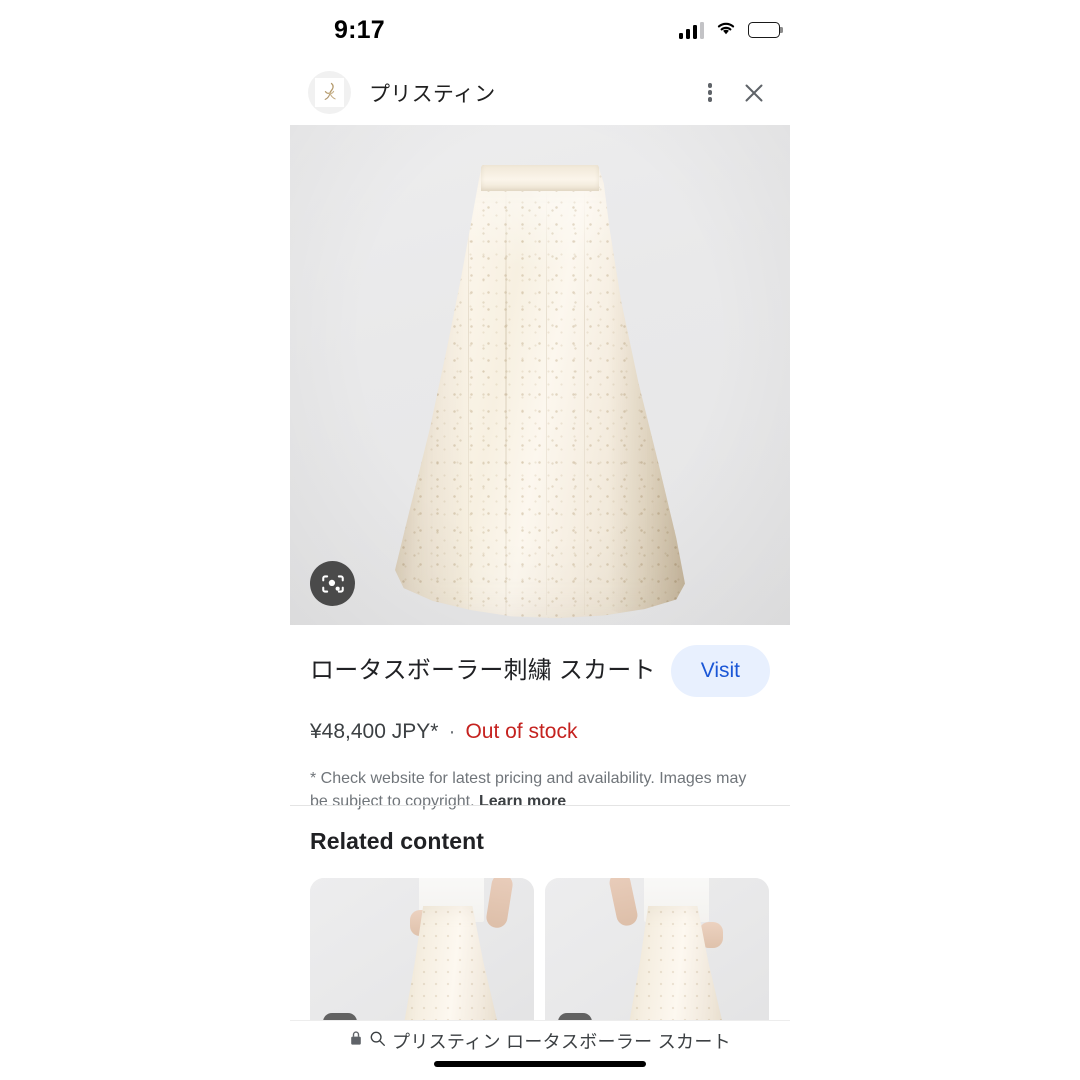 The height and width of the screenshot is (1080, 1080). I want to click on site-favicon-image, so click(329, 92).